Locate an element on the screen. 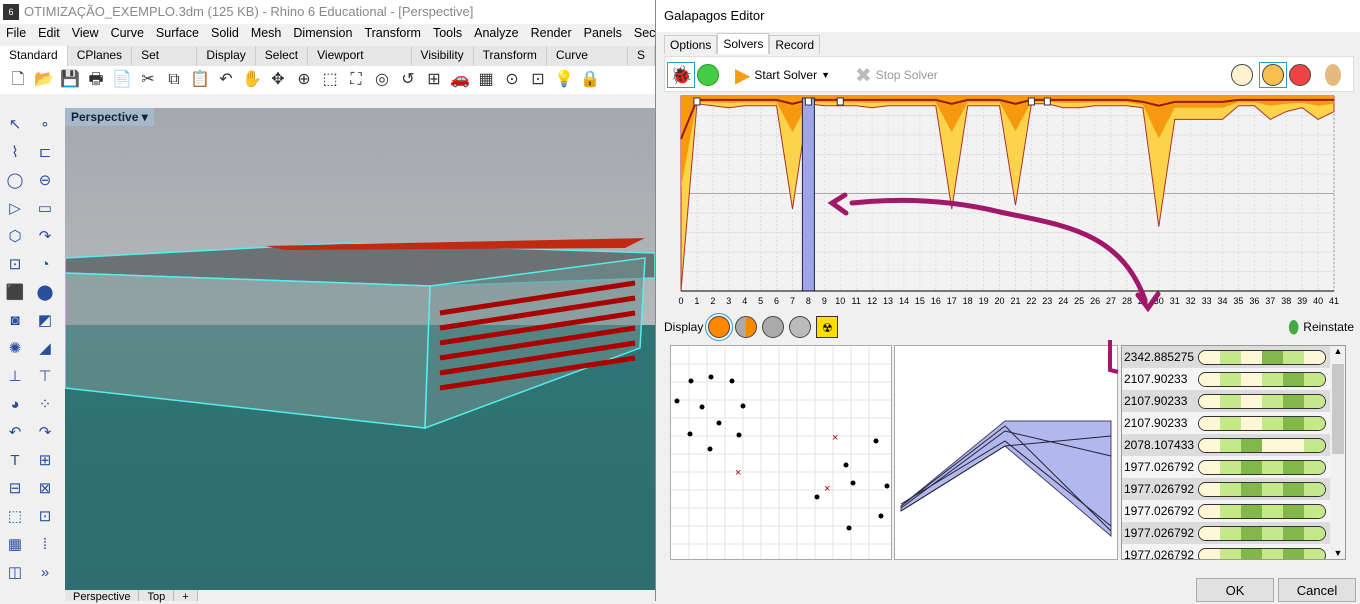 This screenshot has width=1360, height=604. left-tool-icon: ⊠ is located at coordinates (45, 489).